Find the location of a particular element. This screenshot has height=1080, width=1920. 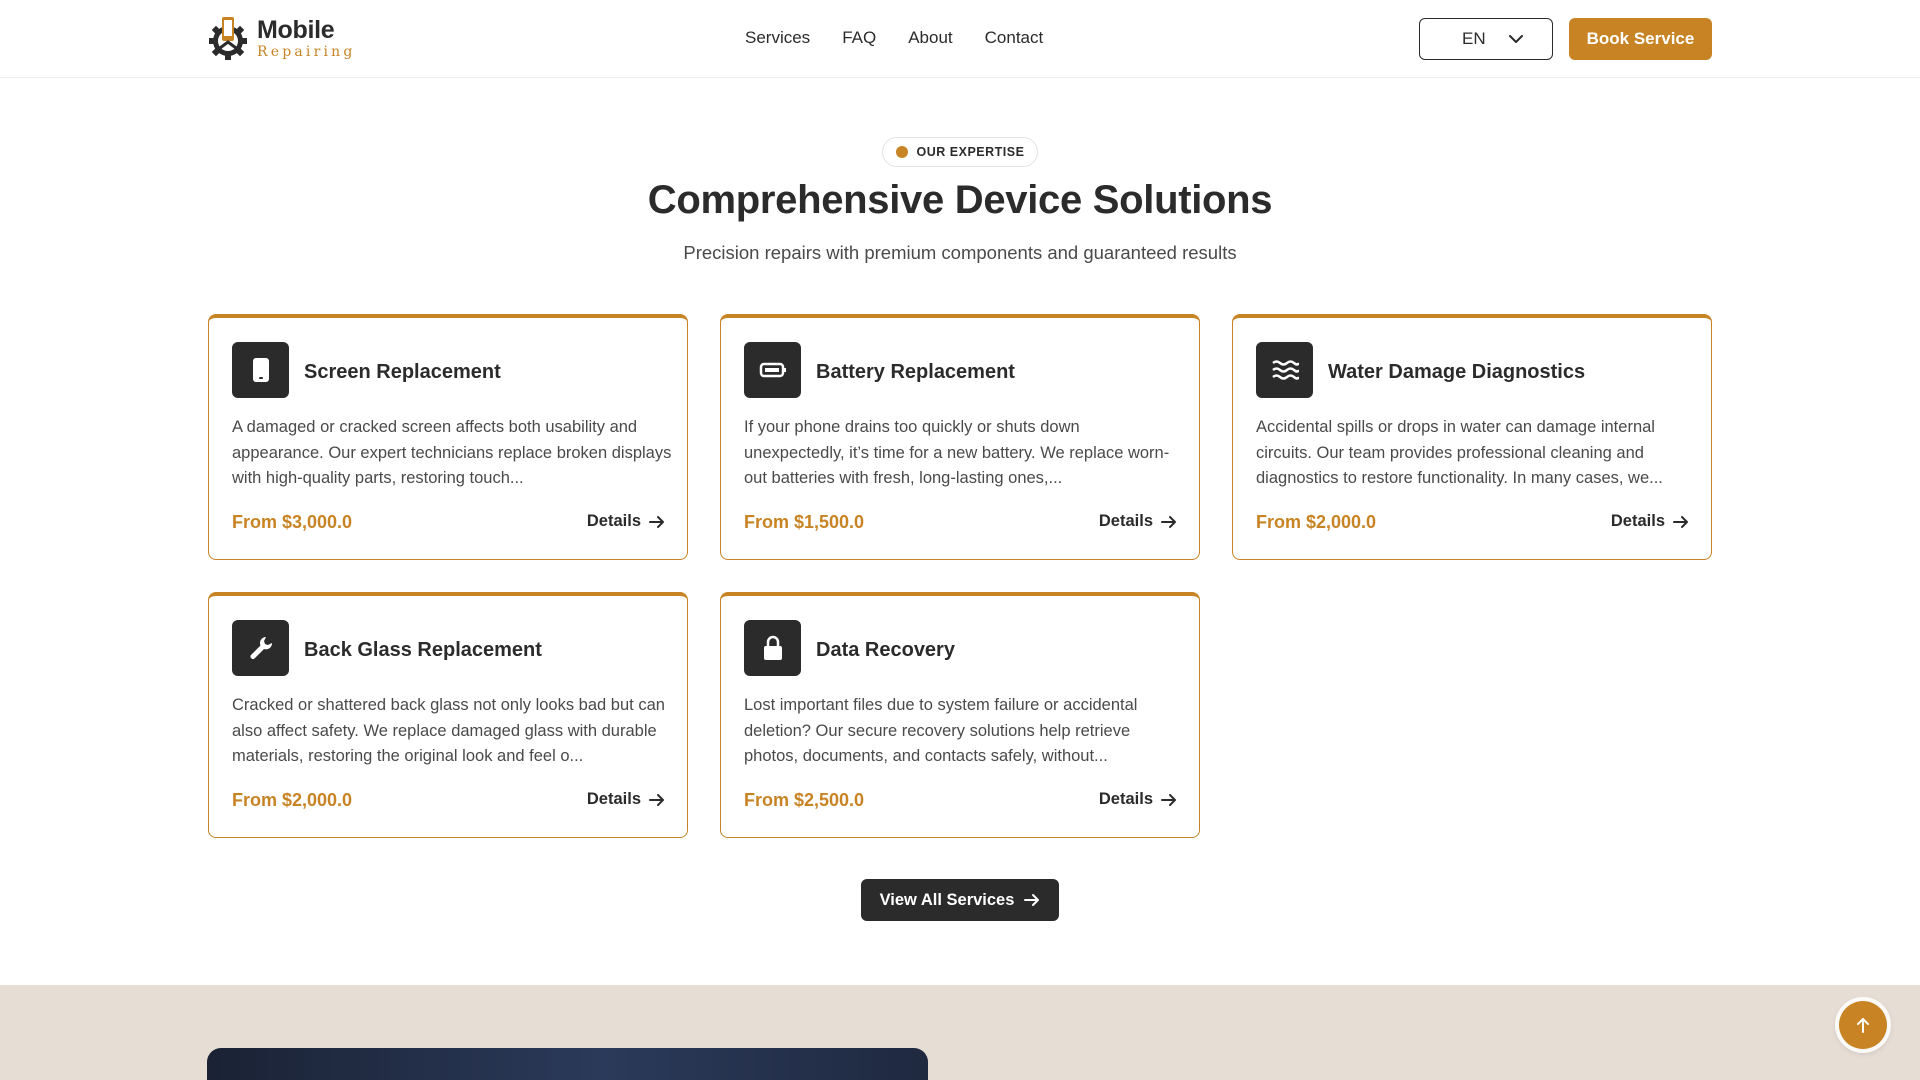

service-title: Back Glass Replacement is located at coordinates (423, 650).